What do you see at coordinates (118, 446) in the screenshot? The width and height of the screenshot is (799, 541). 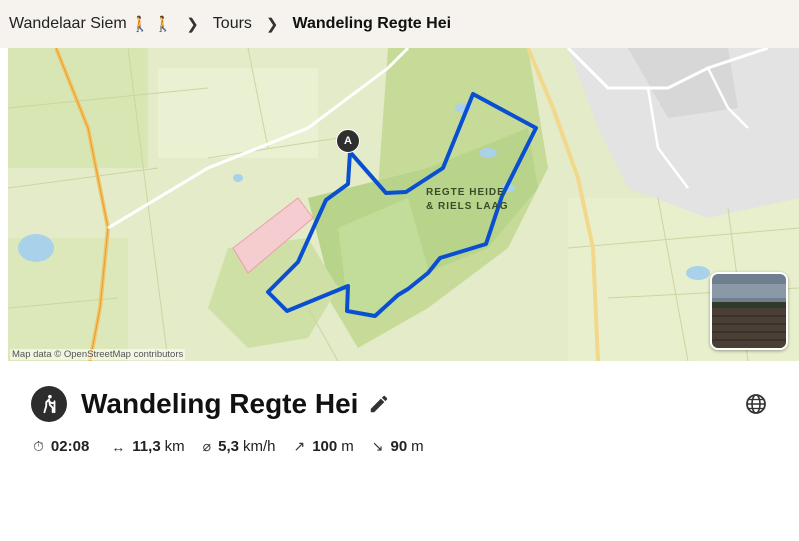 I see `distance-arrows-icon: ↔` at bounding box center [118, 446].